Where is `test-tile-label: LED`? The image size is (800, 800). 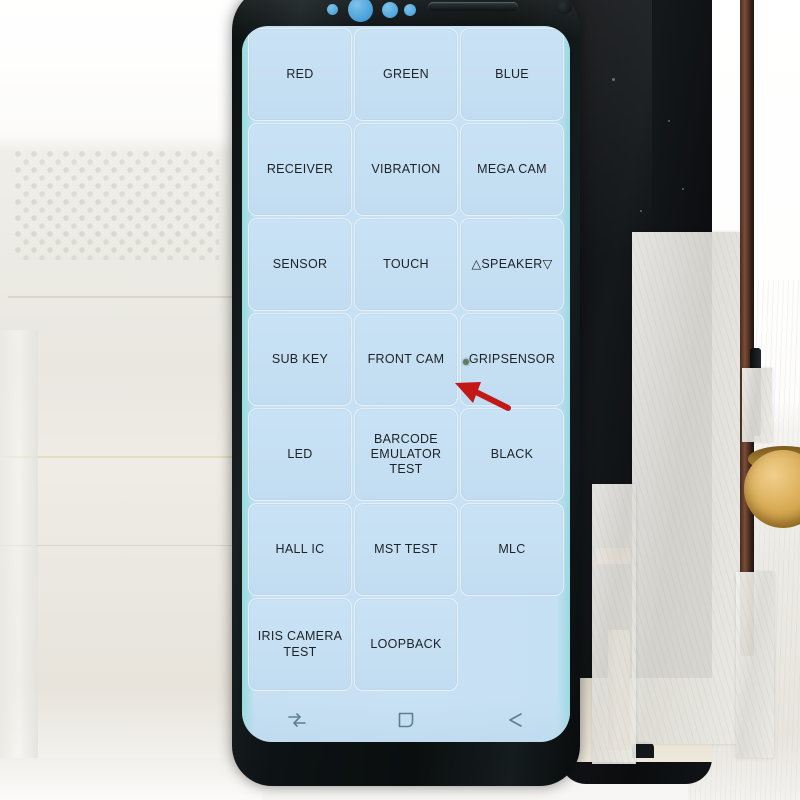
test-tile-label: LED is located at coordinates (300, 453).